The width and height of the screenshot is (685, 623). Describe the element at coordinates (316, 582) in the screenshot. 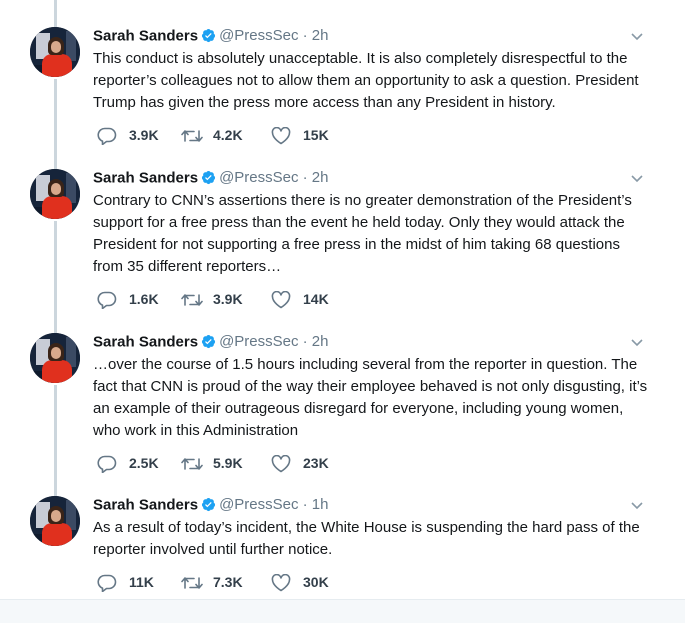

I see `like-count: 30K` at that location.